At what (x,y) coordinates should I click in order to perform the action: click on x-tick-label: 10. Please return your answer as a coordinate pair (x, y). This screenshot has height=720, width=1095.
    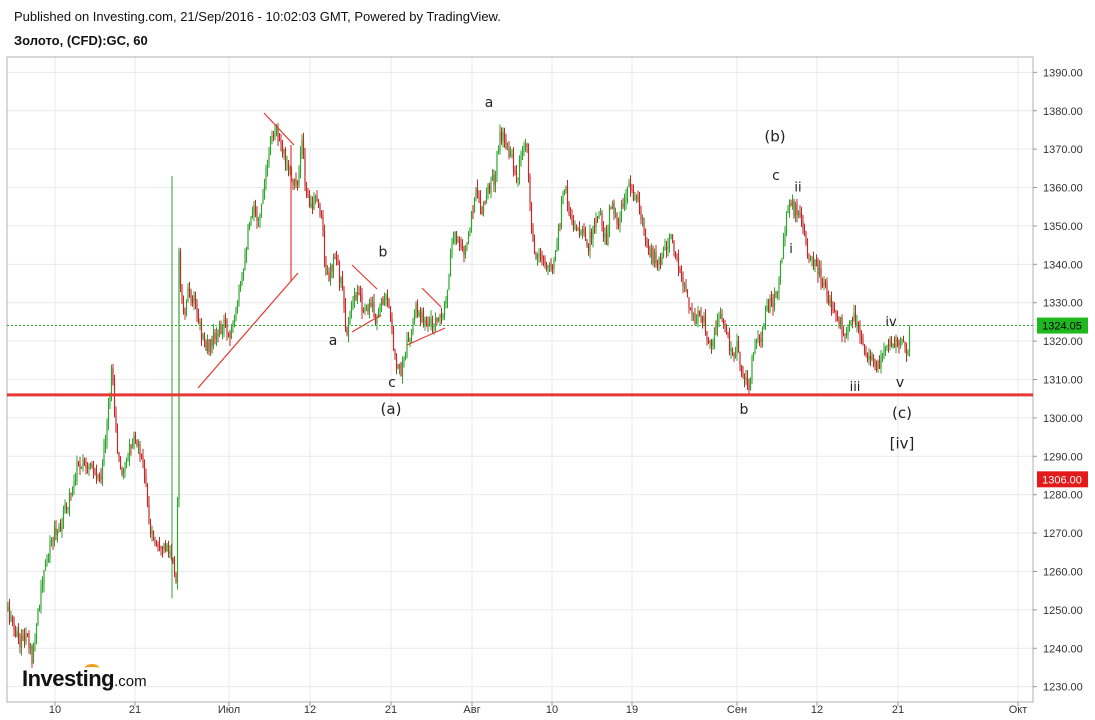
    Looking at the image, I should click on (55, 710).